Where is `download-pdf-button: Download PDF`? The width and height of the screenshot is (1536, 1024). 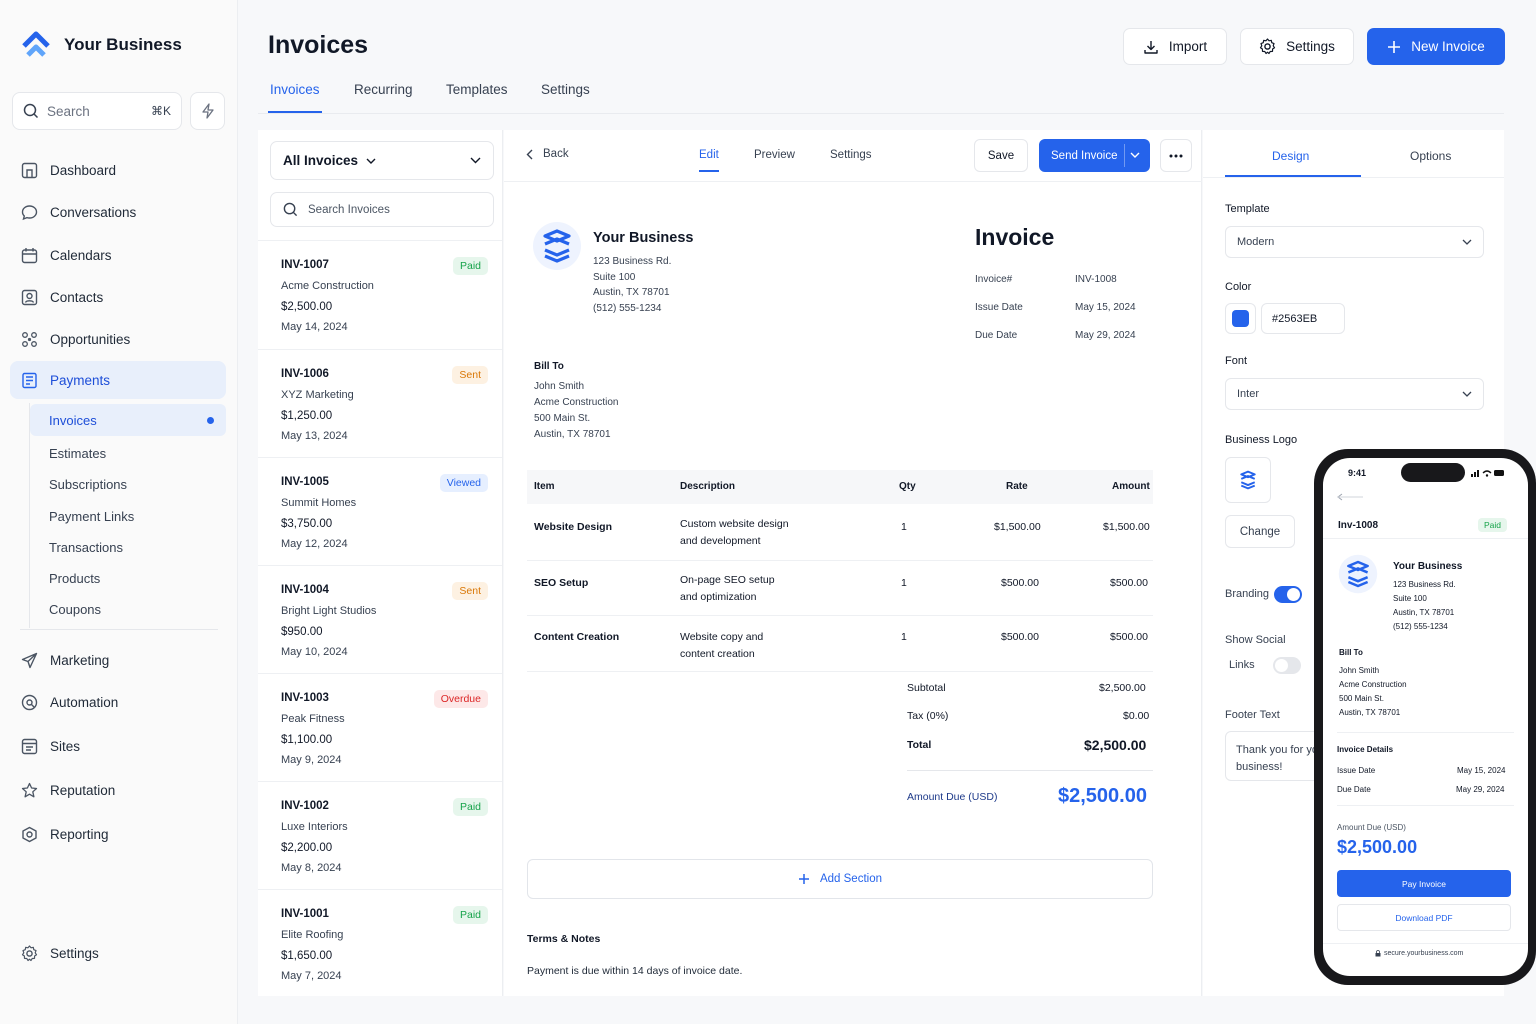
download-pdf-button: Download PDF is located at coordinates (1424, 917).